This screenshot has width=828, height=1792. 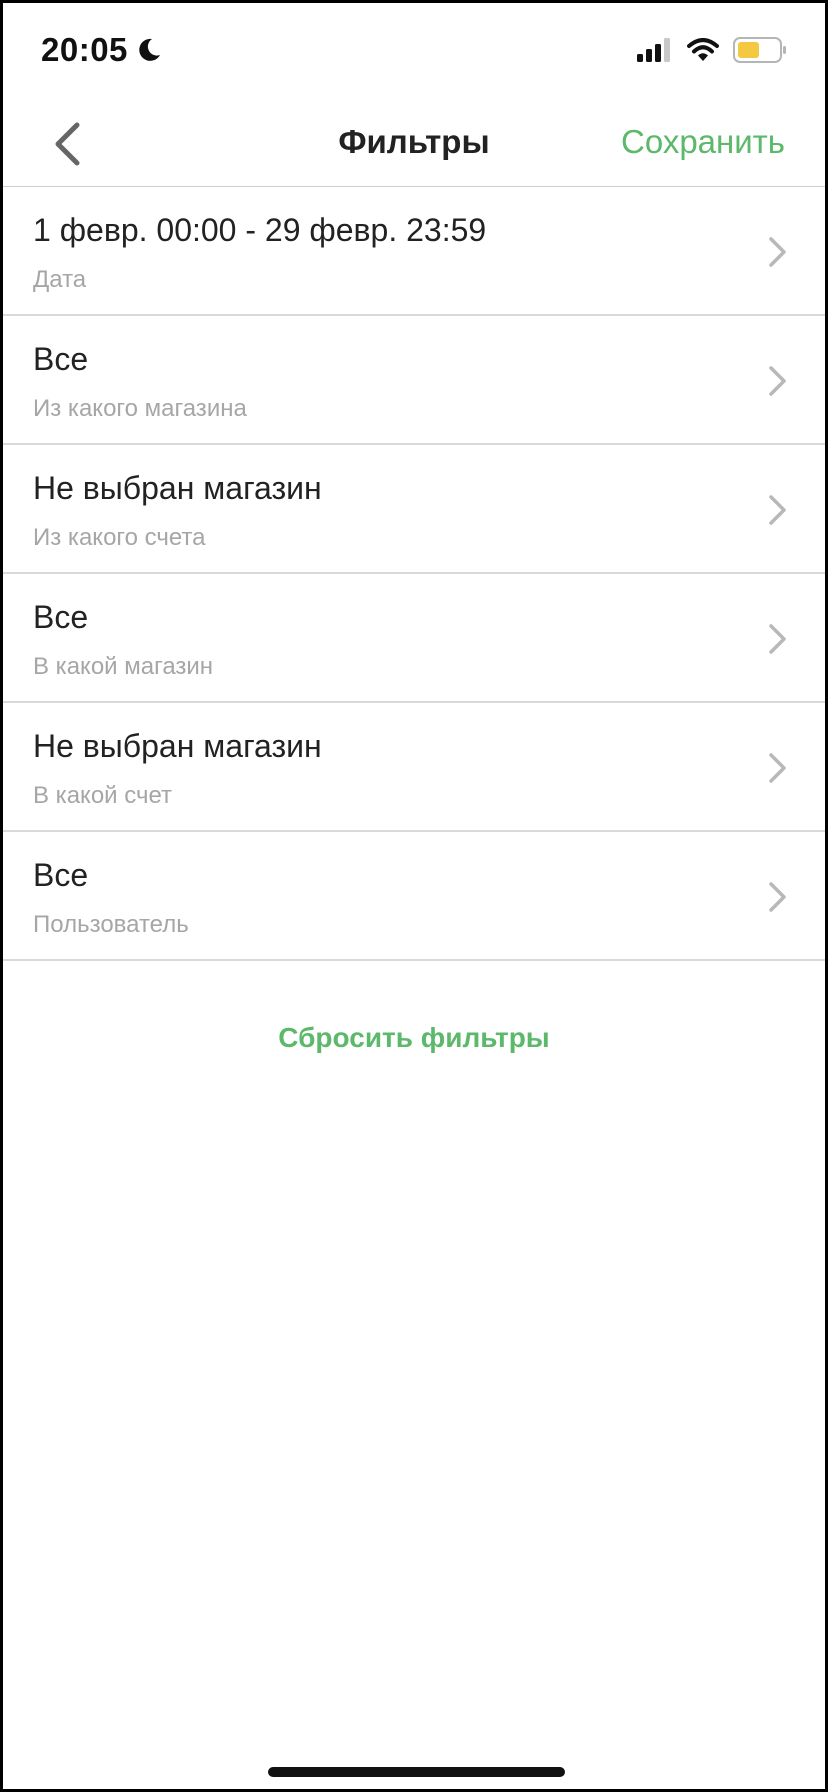 What do you see at coordinates (414, 638) in the screenshot?
I see `filter-row-to-store: Все В какой магазин` at bounding box center [414, 638].